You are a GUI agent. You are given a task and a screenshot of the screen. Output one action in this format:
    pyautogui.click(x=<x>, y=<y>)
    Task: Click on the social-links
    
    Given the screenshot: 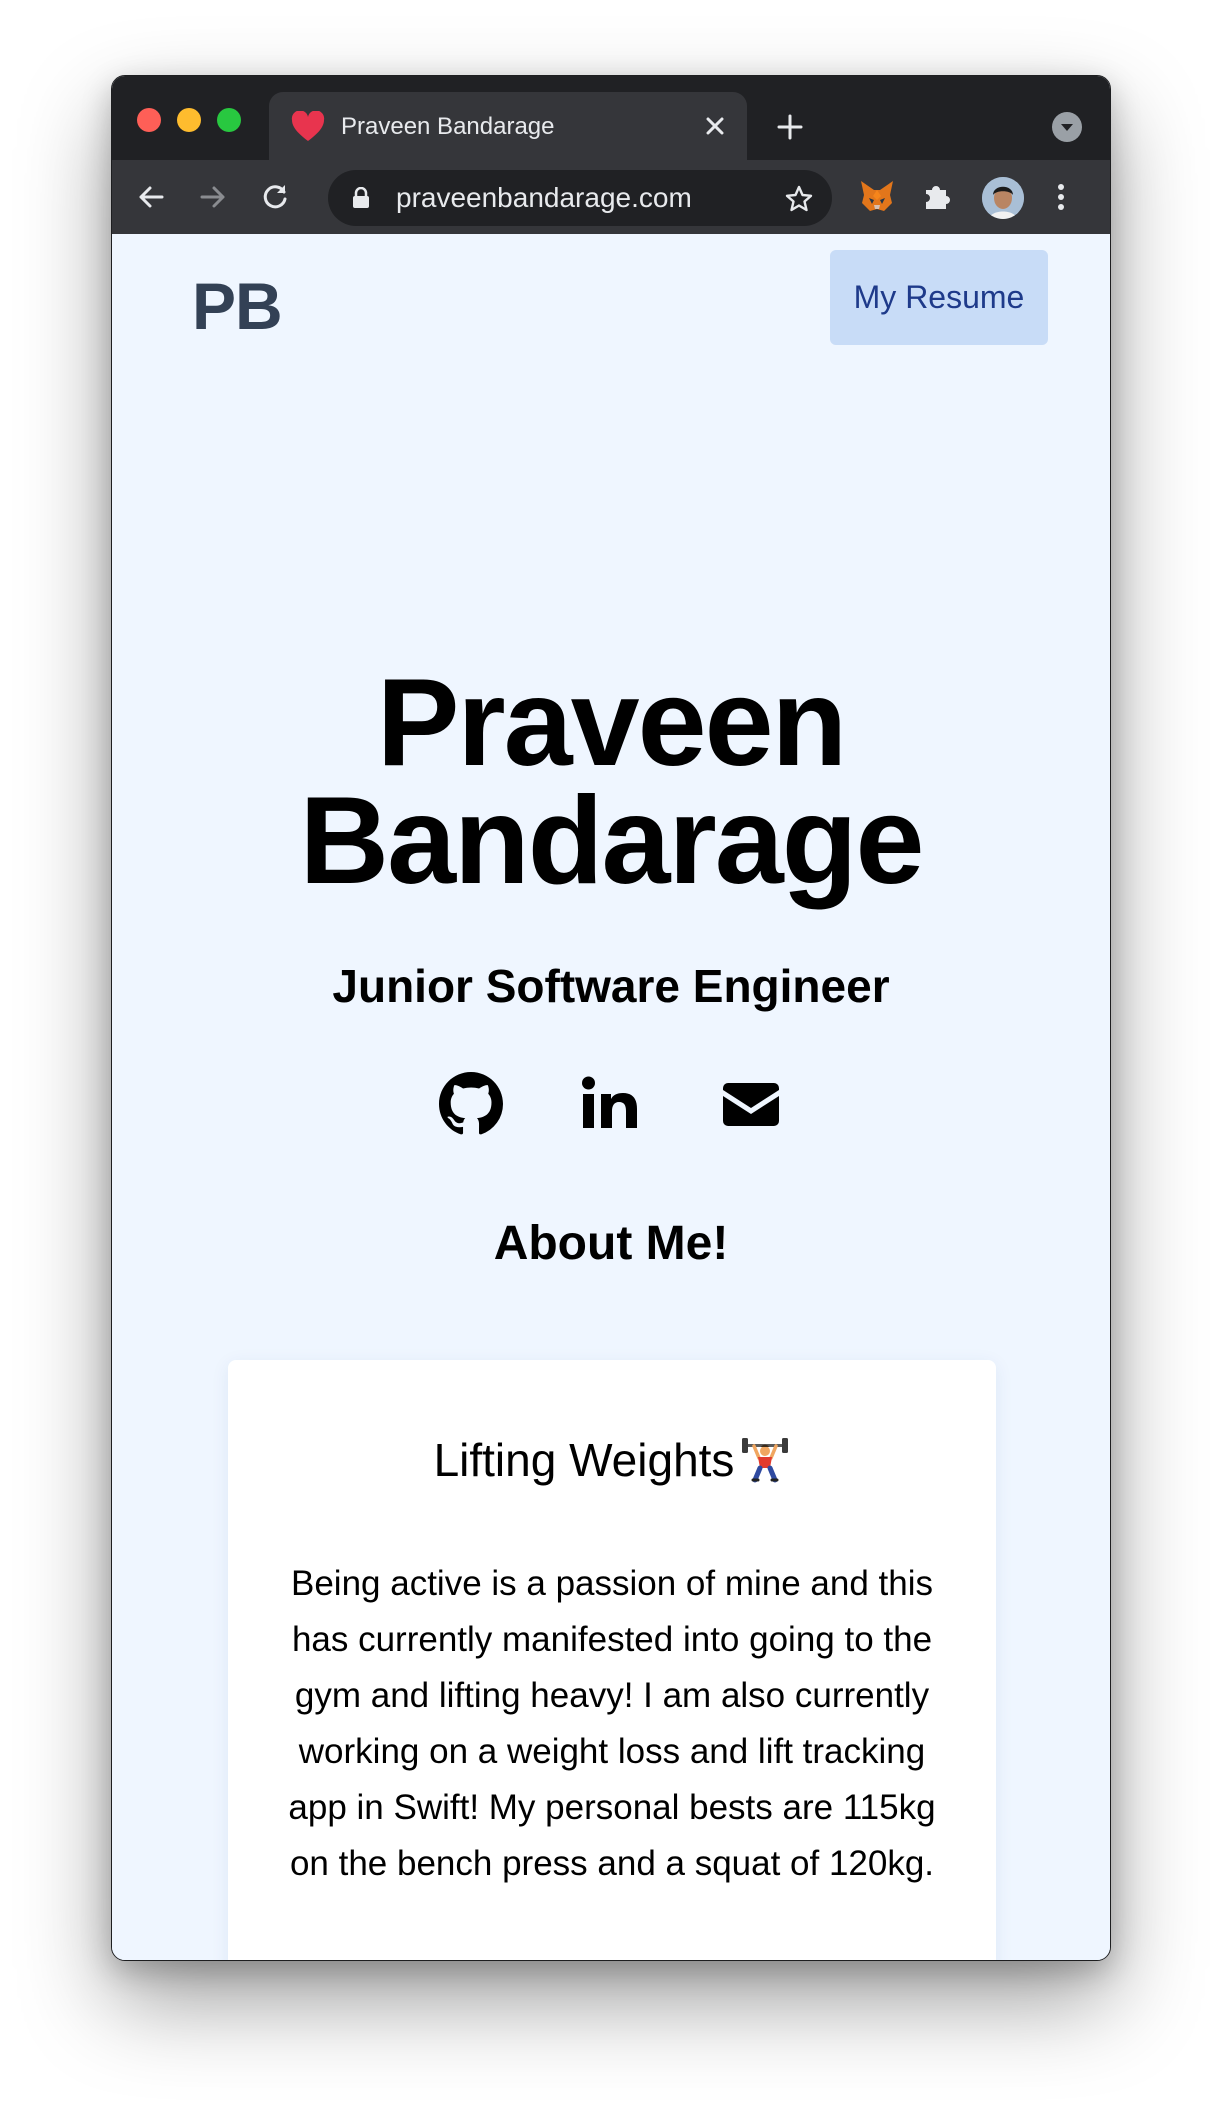 What is the action you would take?
    pyautogui.click(x=611, y=1105)
    